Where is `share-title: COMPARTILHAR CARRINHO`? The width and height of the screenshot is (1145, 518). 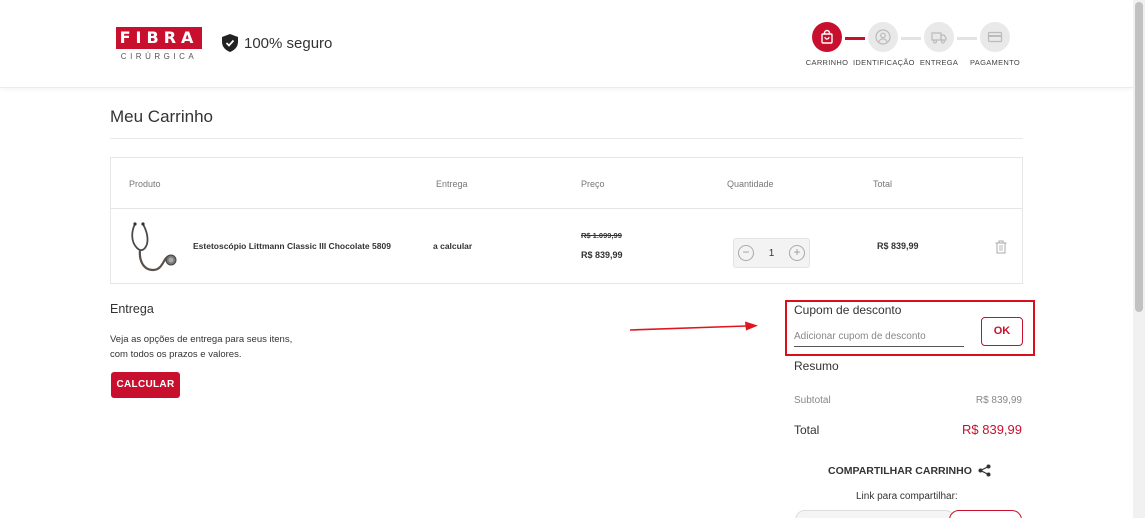
share-title: COMPARTILHAR CARRINHO is located at coordinates (900, 470).